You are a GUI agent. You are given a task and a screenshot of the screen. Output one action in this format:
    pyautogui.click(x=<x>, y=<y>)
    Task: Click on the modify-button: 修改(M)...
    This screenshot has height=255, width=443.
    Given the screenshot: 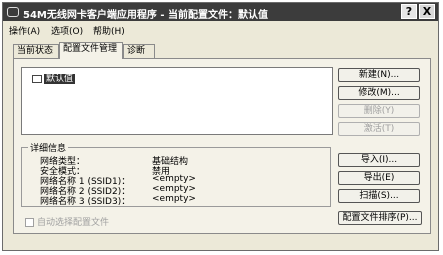 What is the action you would take?
    pyautogui.click(x=379, y=93)
    